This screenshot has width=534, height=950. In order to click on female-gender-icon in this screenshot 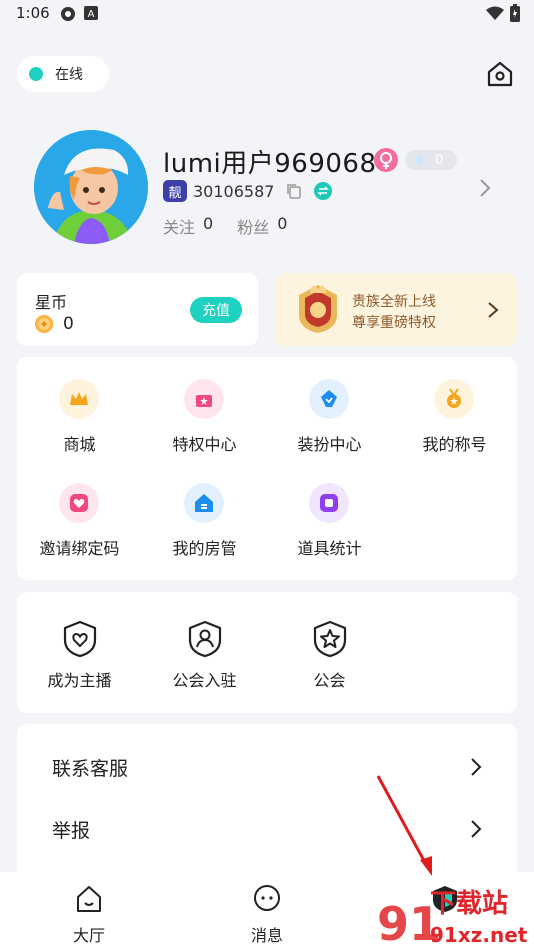, I will do `click(386, 160)`.